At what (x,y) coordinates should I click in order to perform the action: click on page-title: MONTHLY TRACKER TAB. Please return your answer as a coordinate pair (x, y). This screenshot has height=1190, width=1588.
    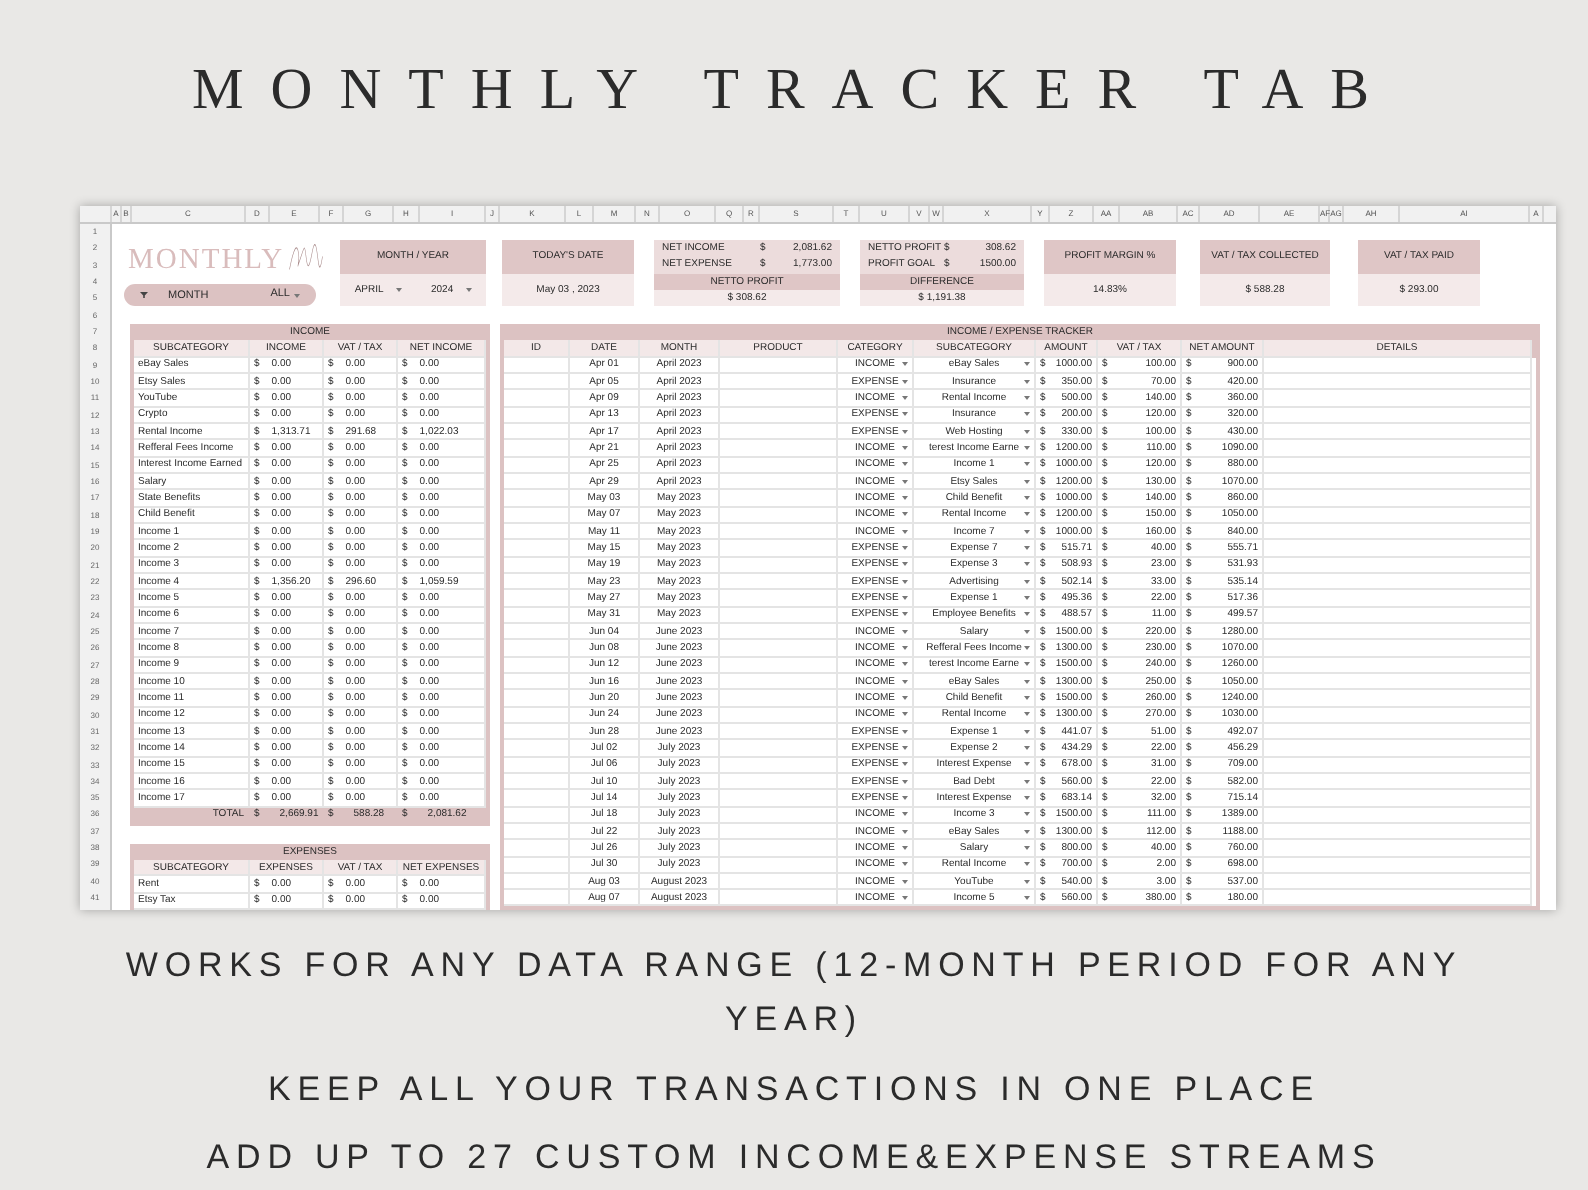
    Looking at the image, I should click on (794, 91).